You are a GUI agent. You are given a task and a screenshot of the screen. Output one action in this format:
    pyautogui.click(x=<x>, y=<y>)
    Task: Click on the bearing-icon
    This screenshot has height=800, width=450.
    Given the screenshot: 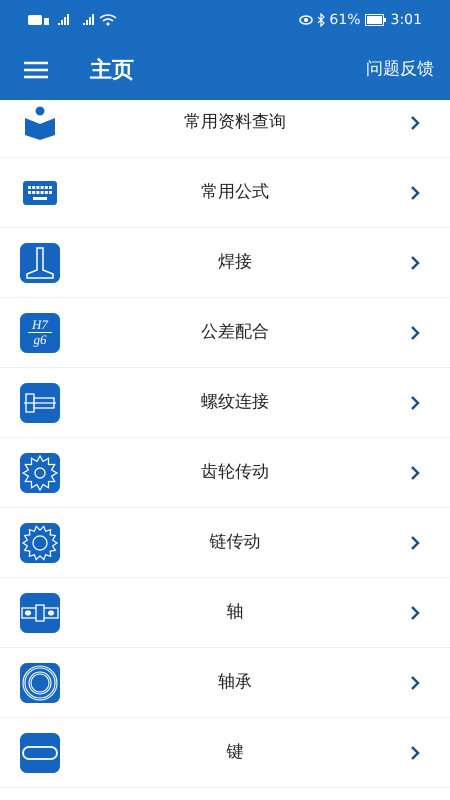 What is the action you would take?
    pyautogui.click(x=40, y=682)
    